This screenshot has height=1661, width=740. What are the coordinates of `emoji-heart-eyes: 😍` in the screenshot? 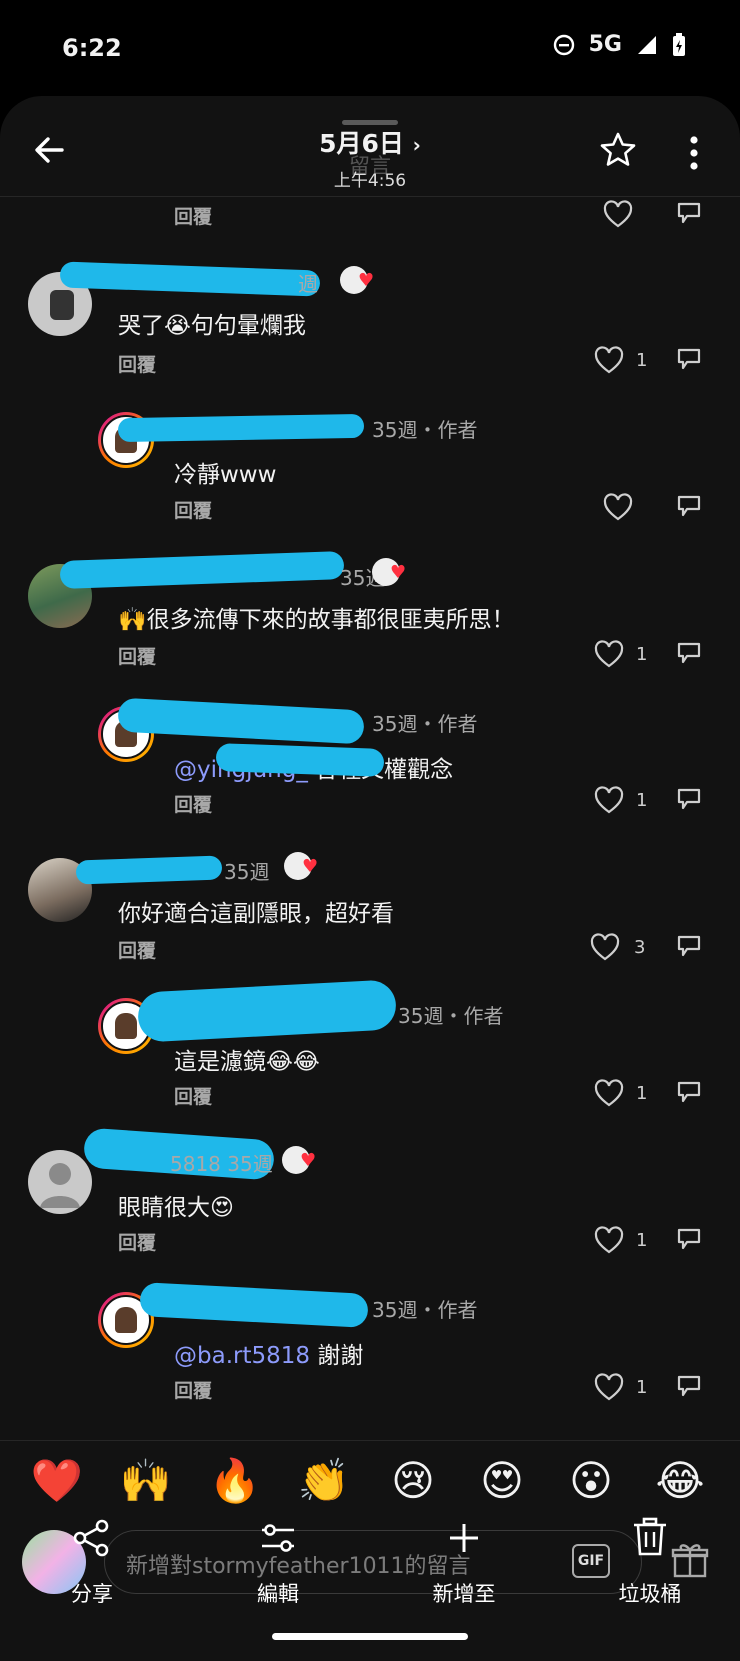 It's located at (502, 1480).